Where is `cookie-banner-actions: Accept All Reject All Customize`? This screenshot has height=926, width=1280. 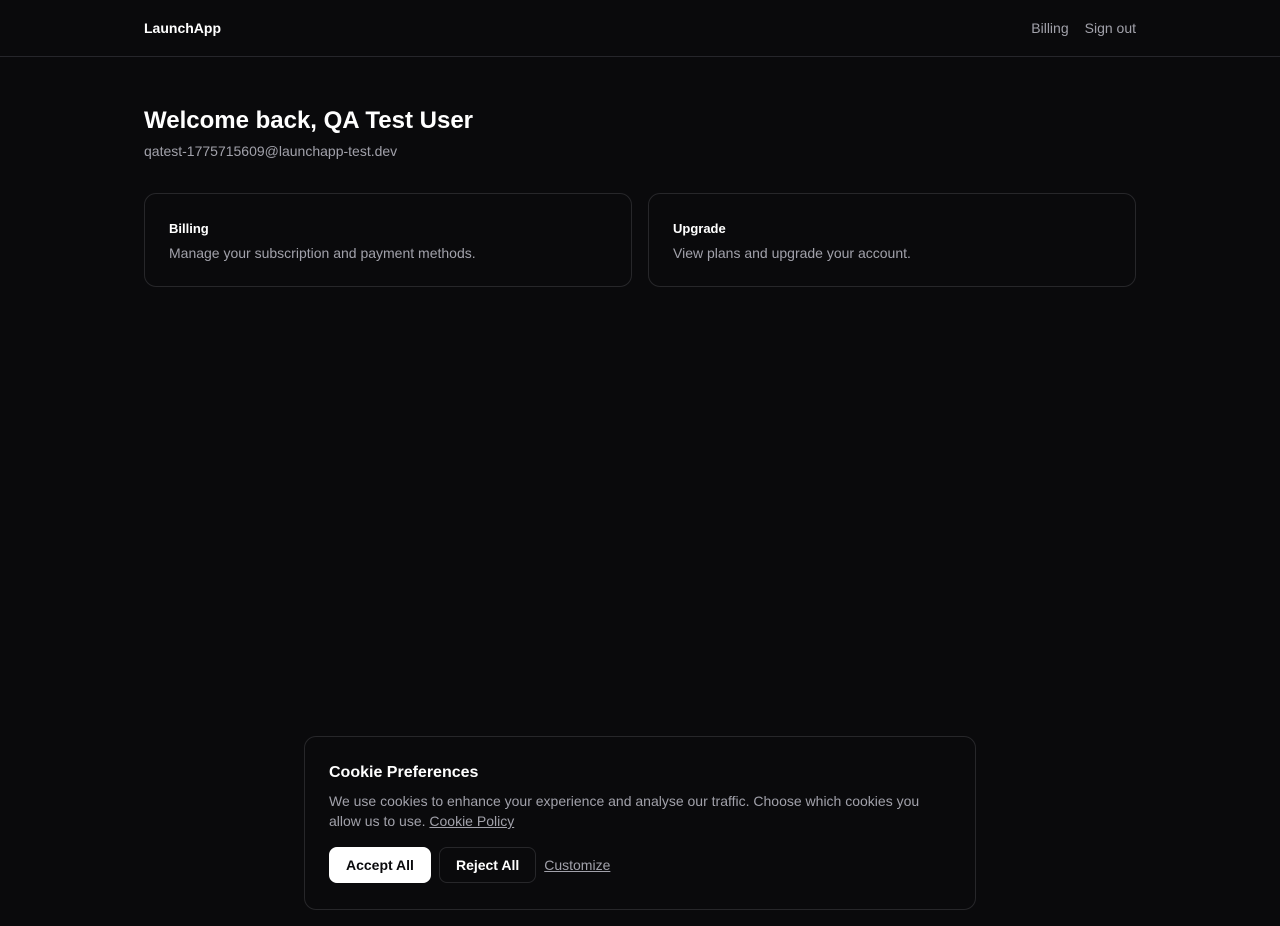
cookie-banner-actions: Accept All Reject All Customize is located at coordinates (640, 865).